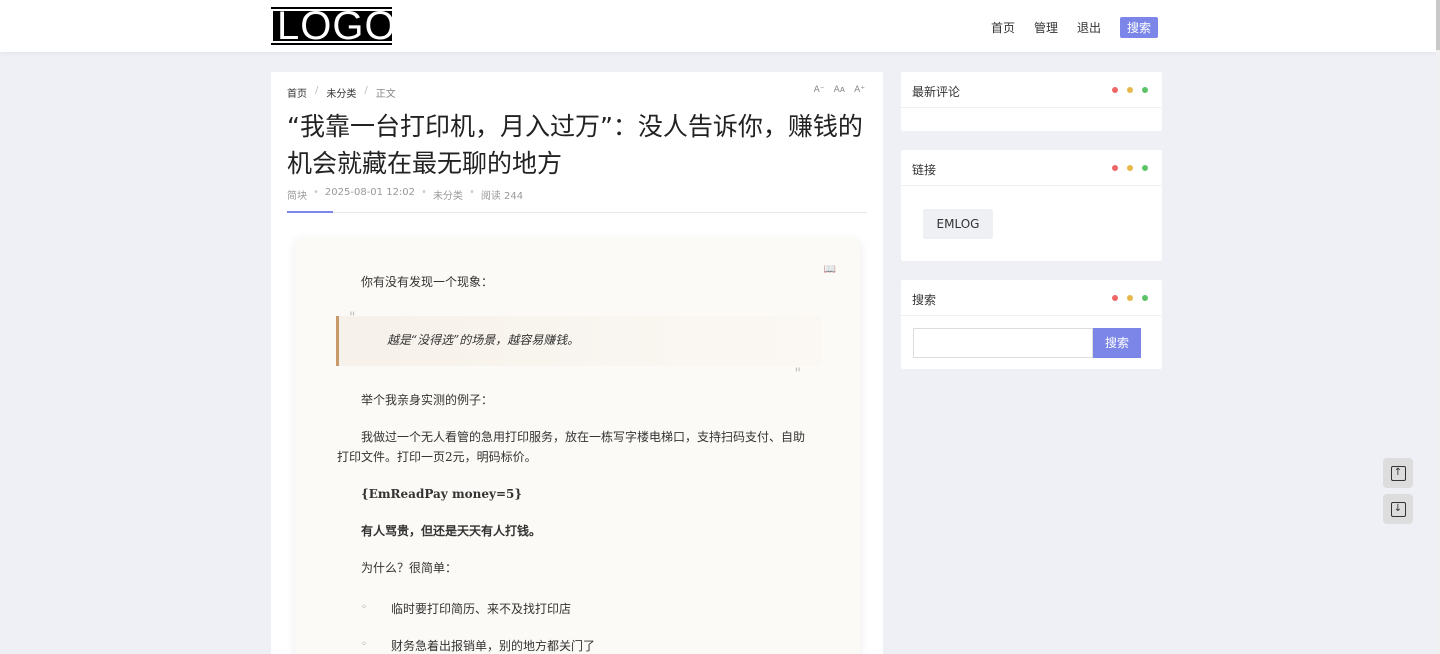 The height and width of the screenshot is (654, 1440). I want to click on paragraph: {EmReadPay money=5}, so click(442, 494).